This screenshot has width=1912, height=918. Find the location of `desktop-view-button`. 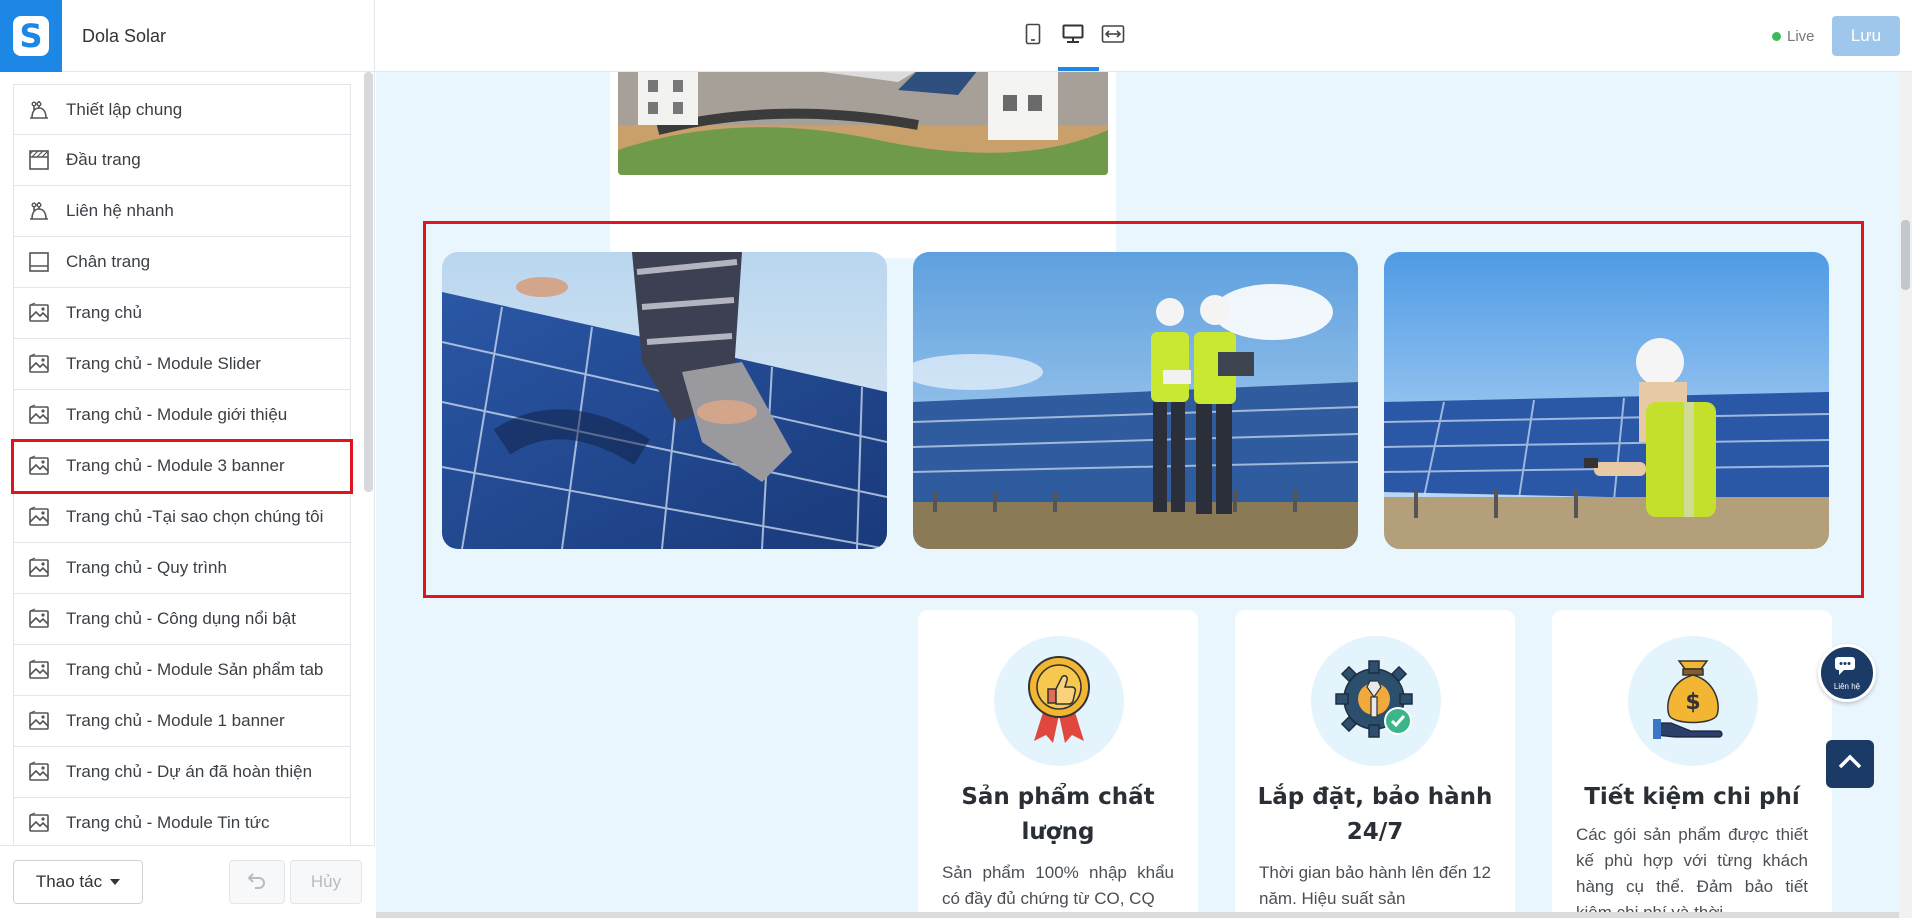

desktop-view-button is located at coordinates (1073, 36).